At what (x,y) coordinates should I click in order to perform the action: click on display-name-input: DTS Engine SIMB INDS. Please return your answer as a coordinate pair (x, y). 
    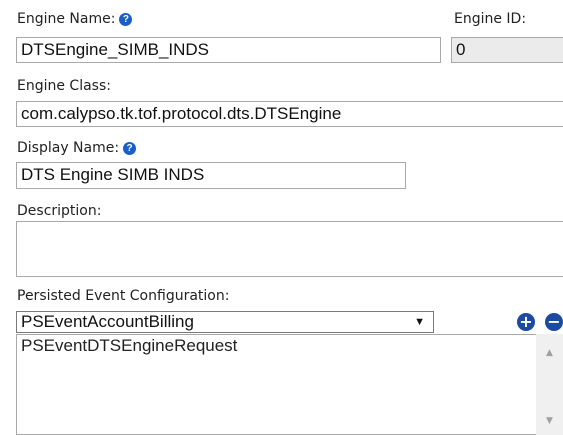
    Looking at the image, I should click on (211, 175).